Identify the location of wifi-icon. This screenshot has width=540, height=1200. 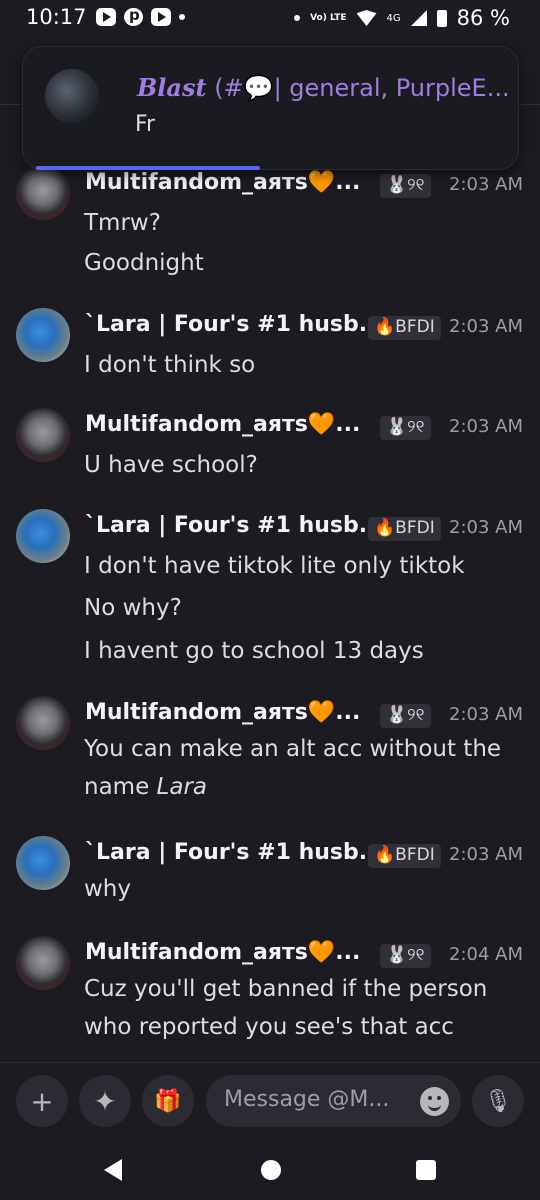
(366, 18).